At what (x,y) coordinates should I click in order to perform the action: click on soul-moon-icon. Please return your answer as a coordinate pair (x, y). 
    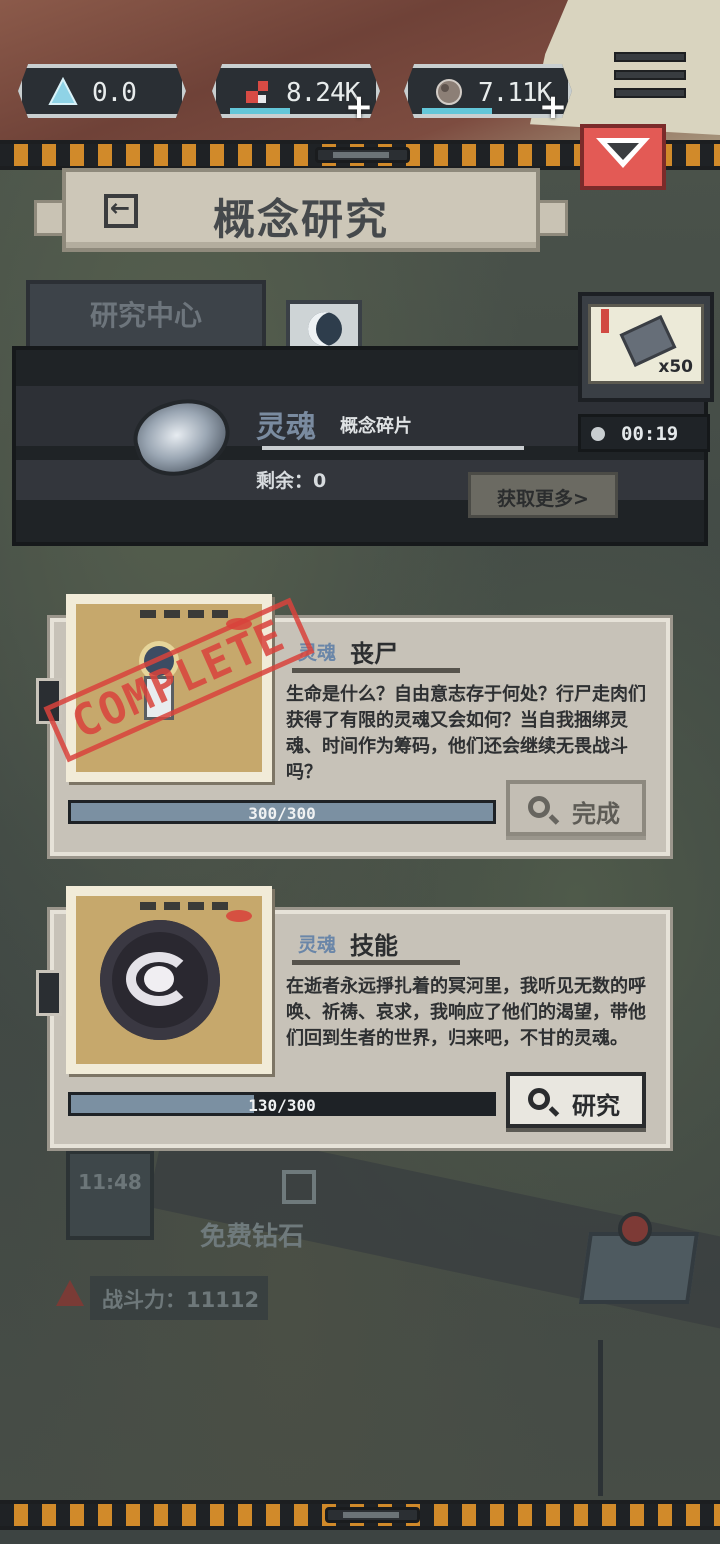
    Looking at the image, I should click on (325, 329).